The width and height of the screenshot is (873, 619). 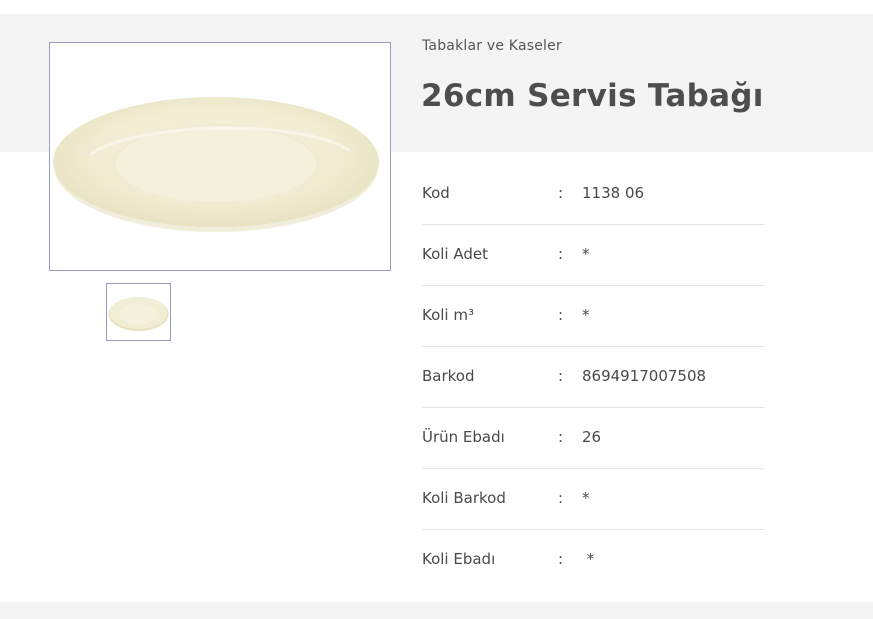 I want to click on product-category: Tabaklar ve Kaseler, so click(x=492, y=46).